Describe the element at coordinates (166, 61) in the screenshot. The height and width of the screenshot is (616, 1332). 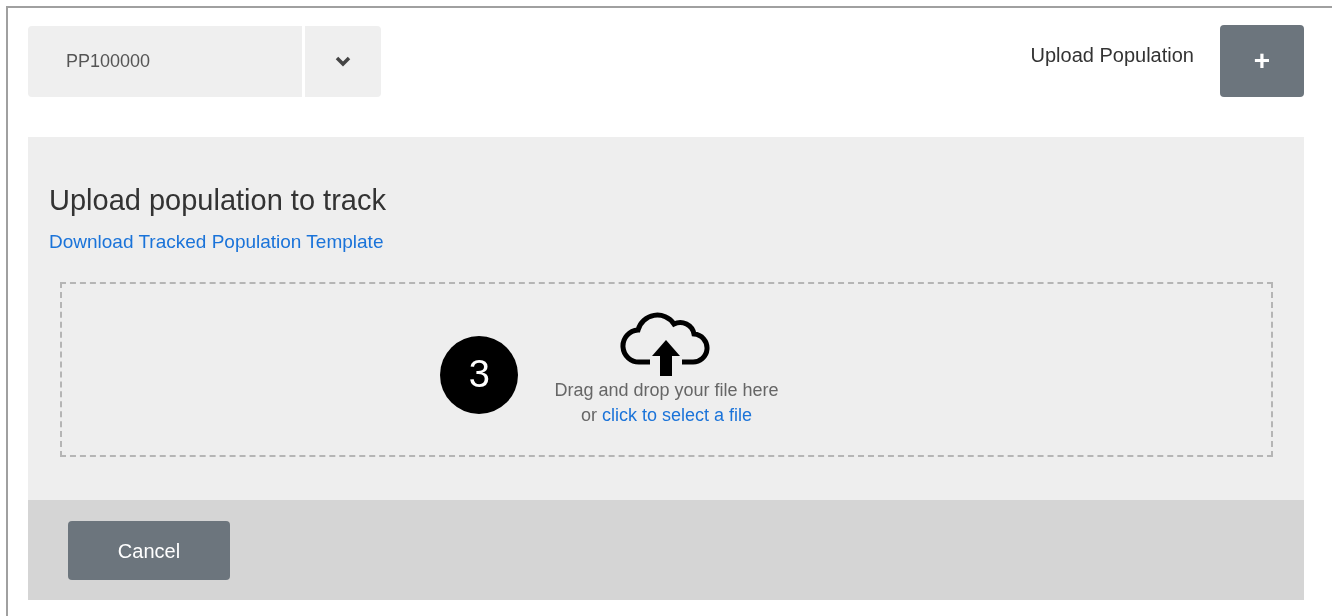
I see `select-value: PP100000` at that location.